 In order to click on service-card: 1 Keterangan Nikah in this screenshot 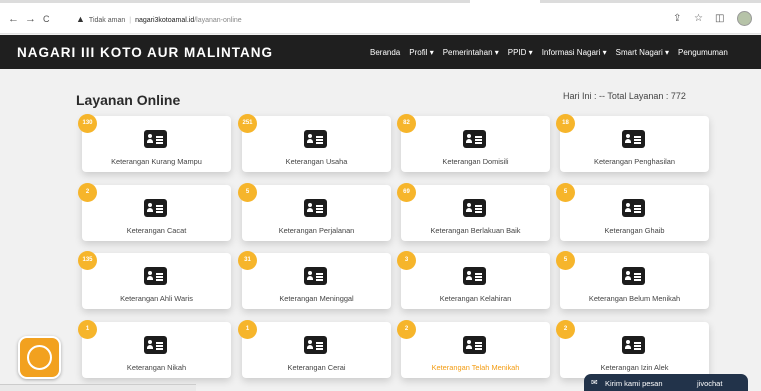, I will do `click(154, 349)`.